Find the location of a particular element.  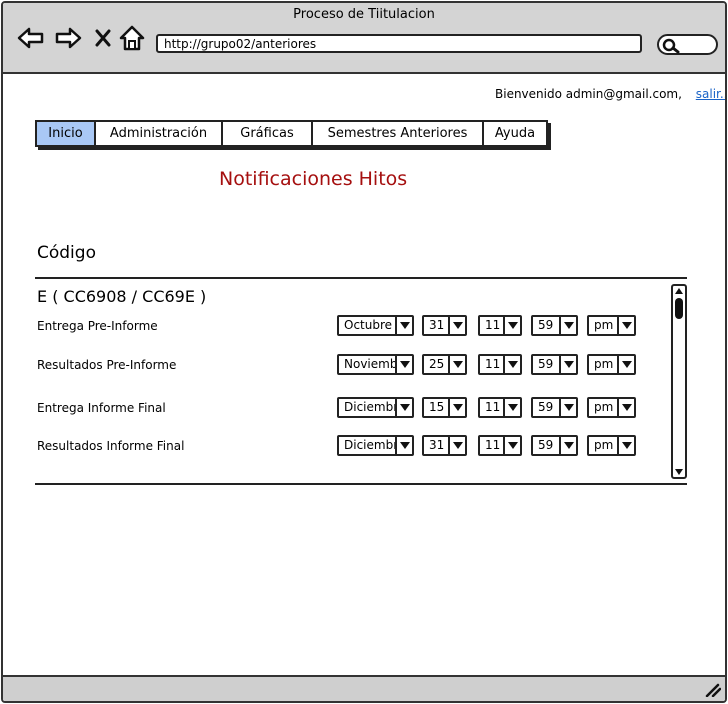

milestone-label: Entrega Informe Final is located at coordinates (101, 408).